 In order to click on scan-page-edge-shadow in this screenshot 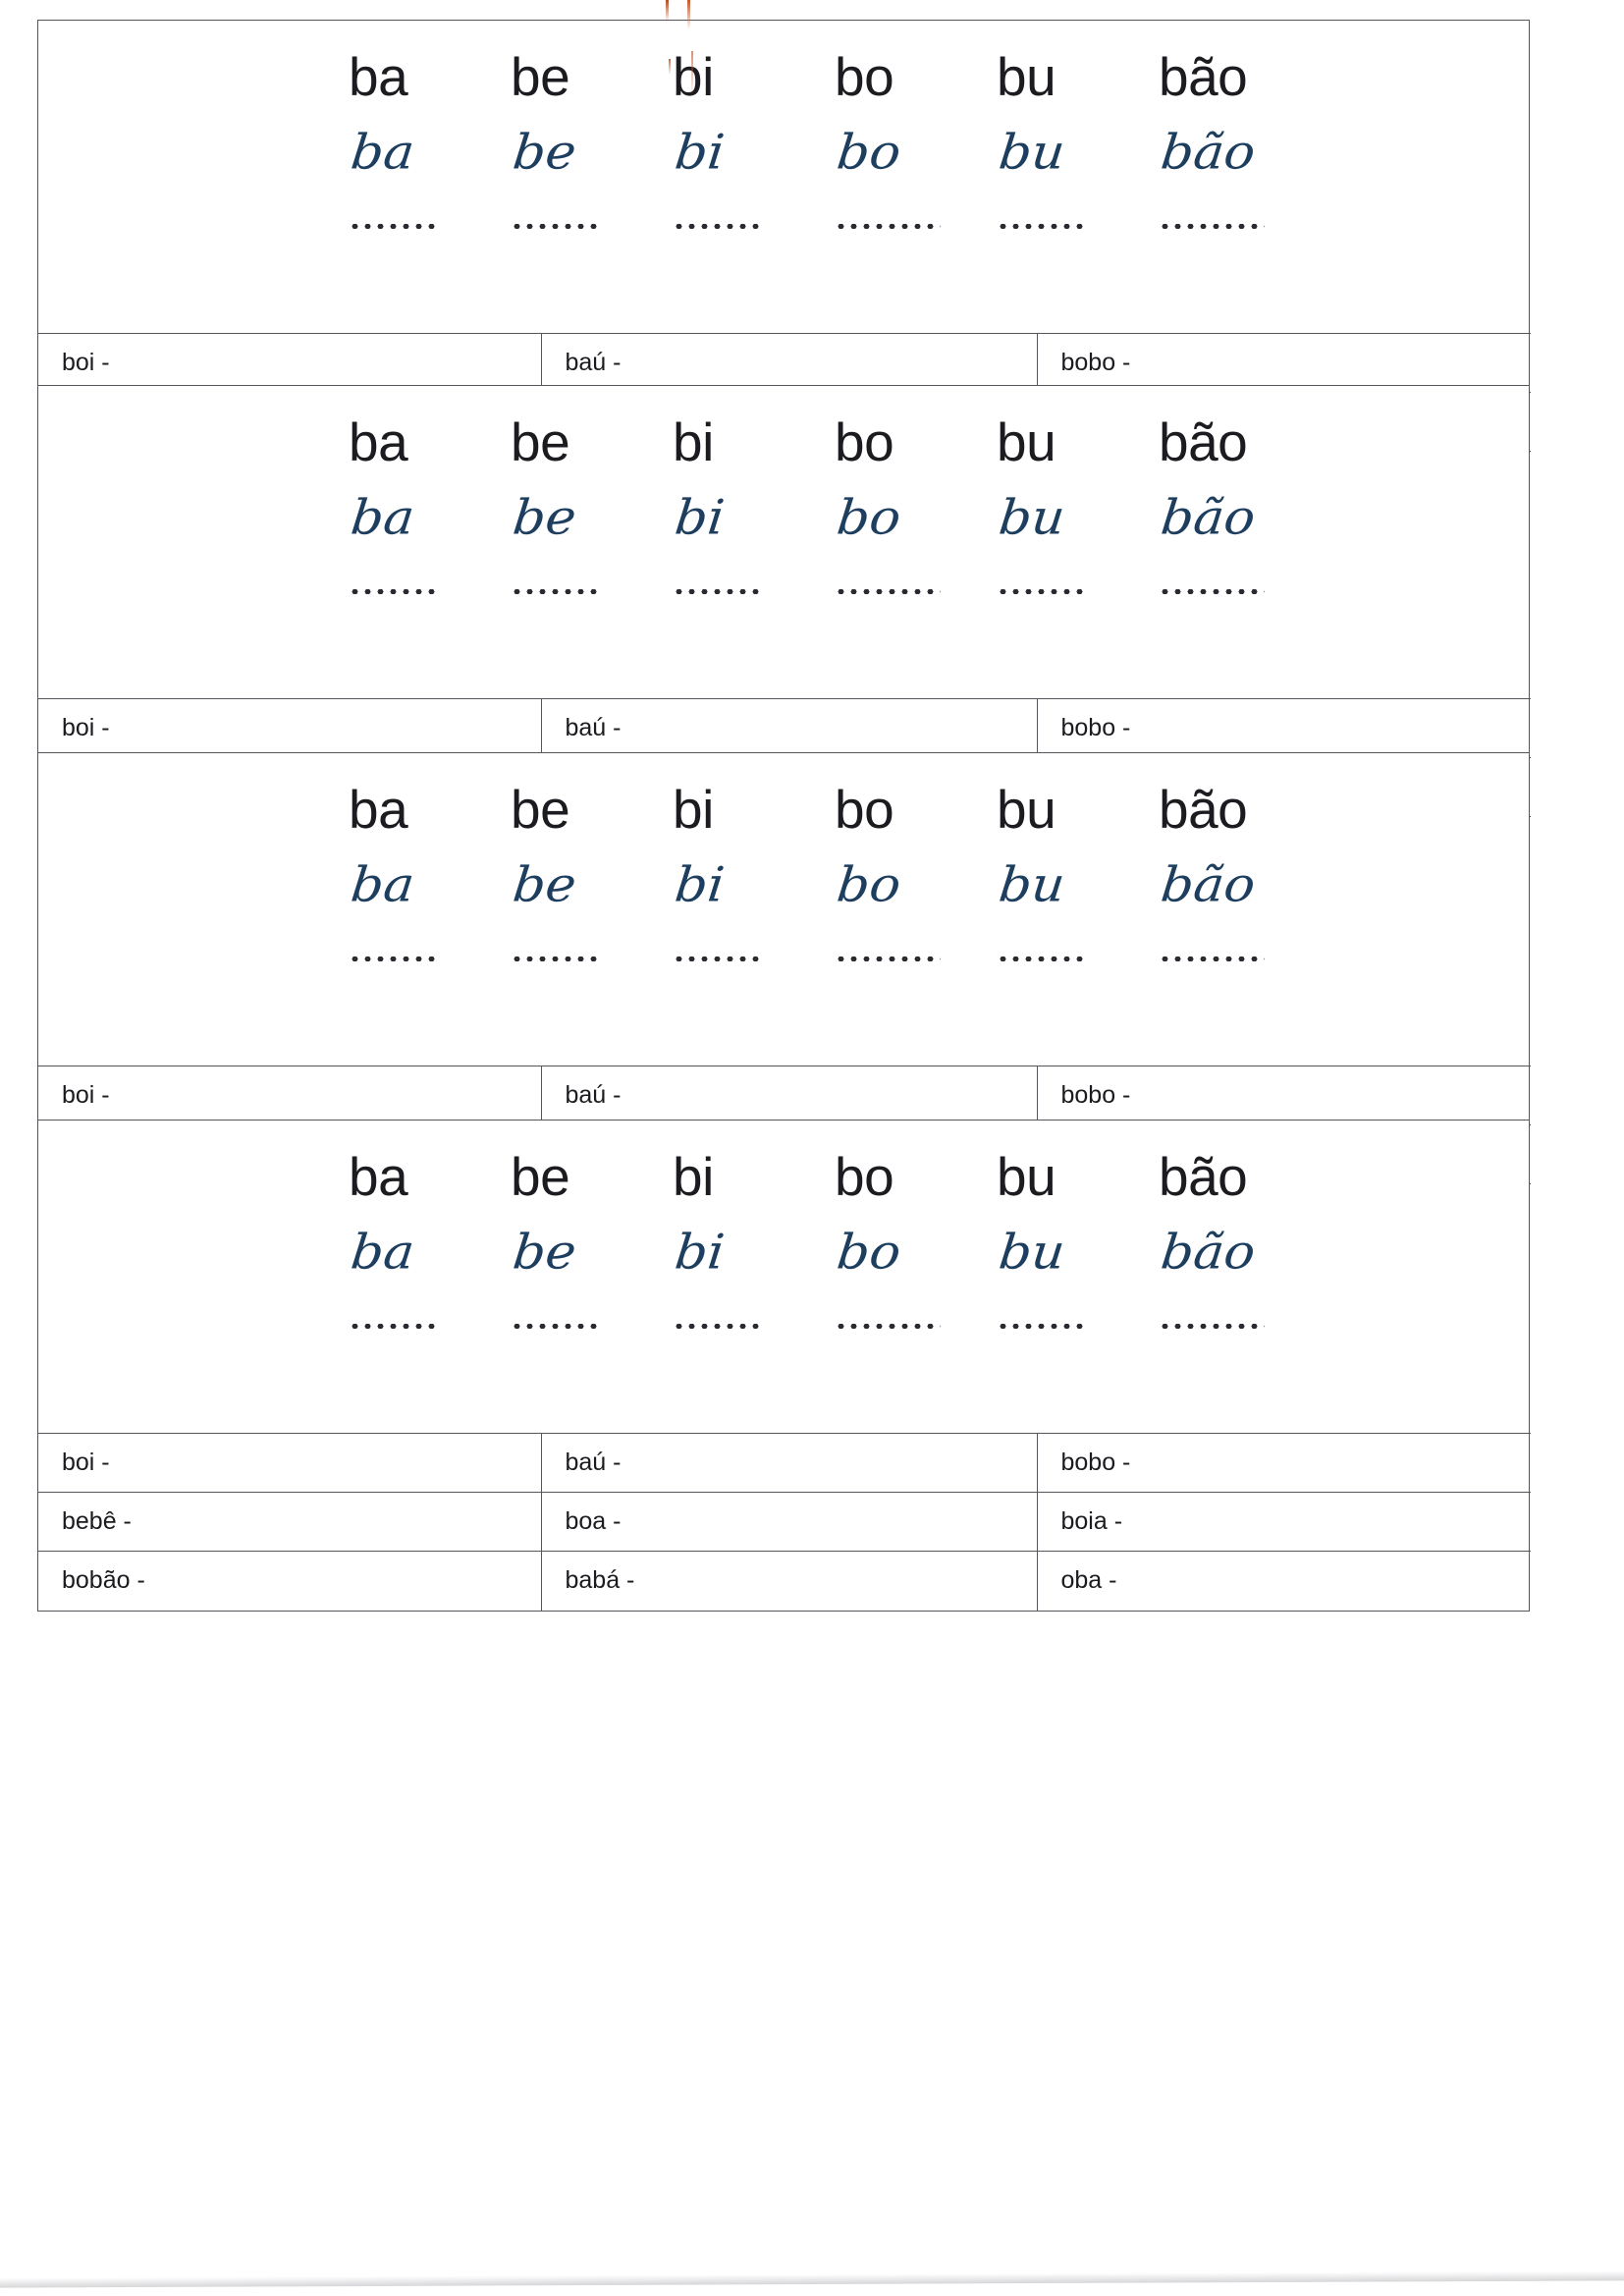, I will do `click(812, 2279)`.